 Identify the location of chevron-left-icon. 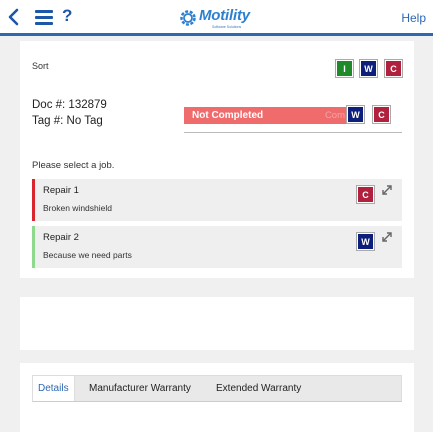
(14, 17).